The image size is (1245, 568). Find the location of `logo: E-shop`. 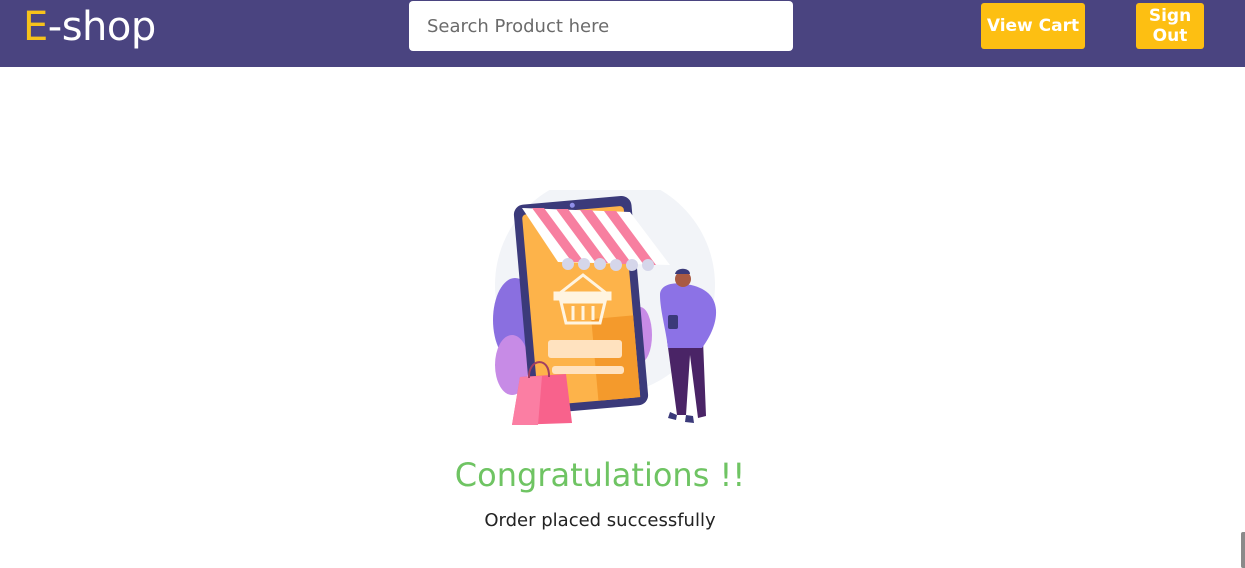

logo: E-shop is located at coordinates (89, 27).